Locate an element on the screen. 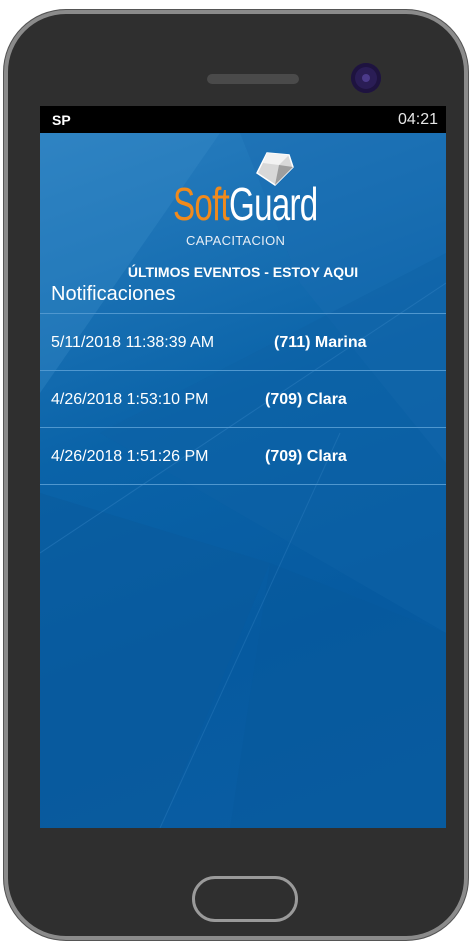  logo-soft-text: Soft is located at coordinates (201, 204).